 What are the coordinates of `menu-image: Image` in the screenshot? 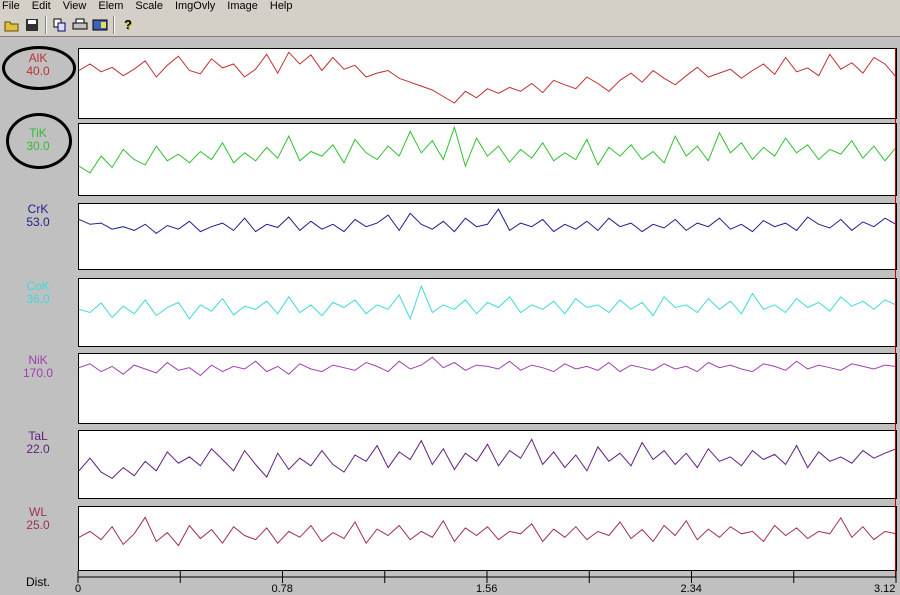 It's located at (242, 6).